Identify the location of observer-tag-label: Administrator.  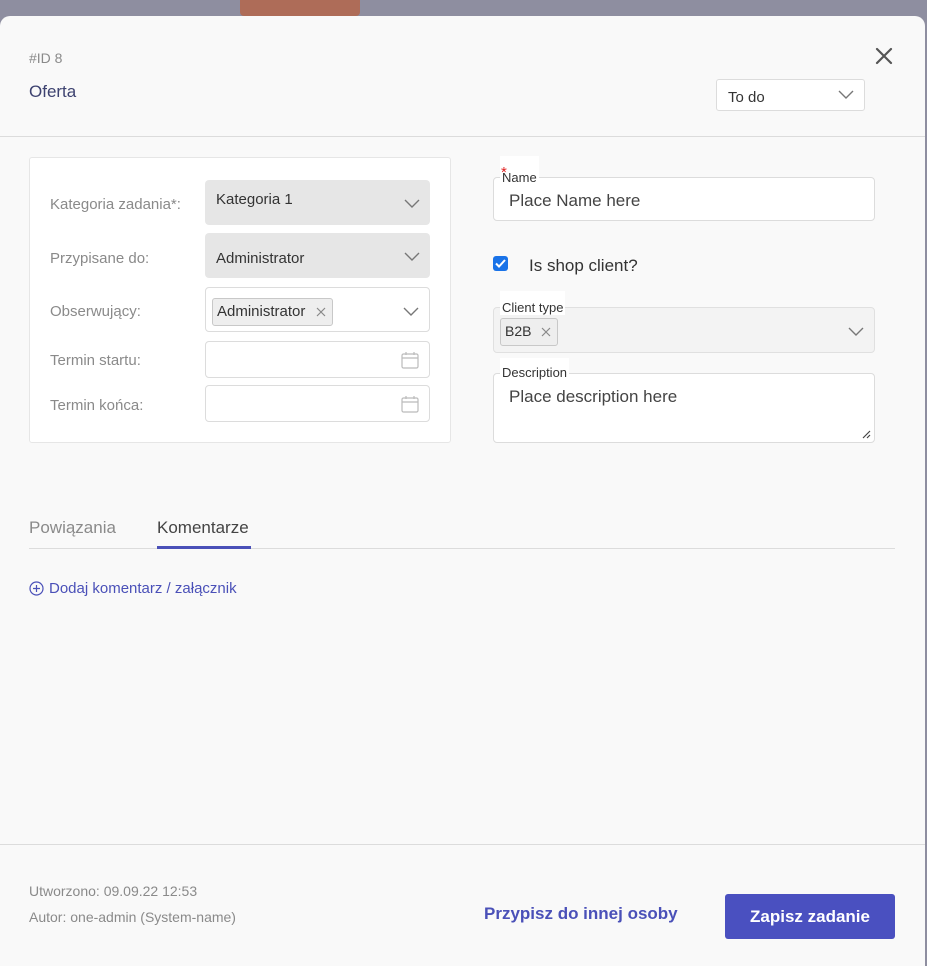
(261, 311).